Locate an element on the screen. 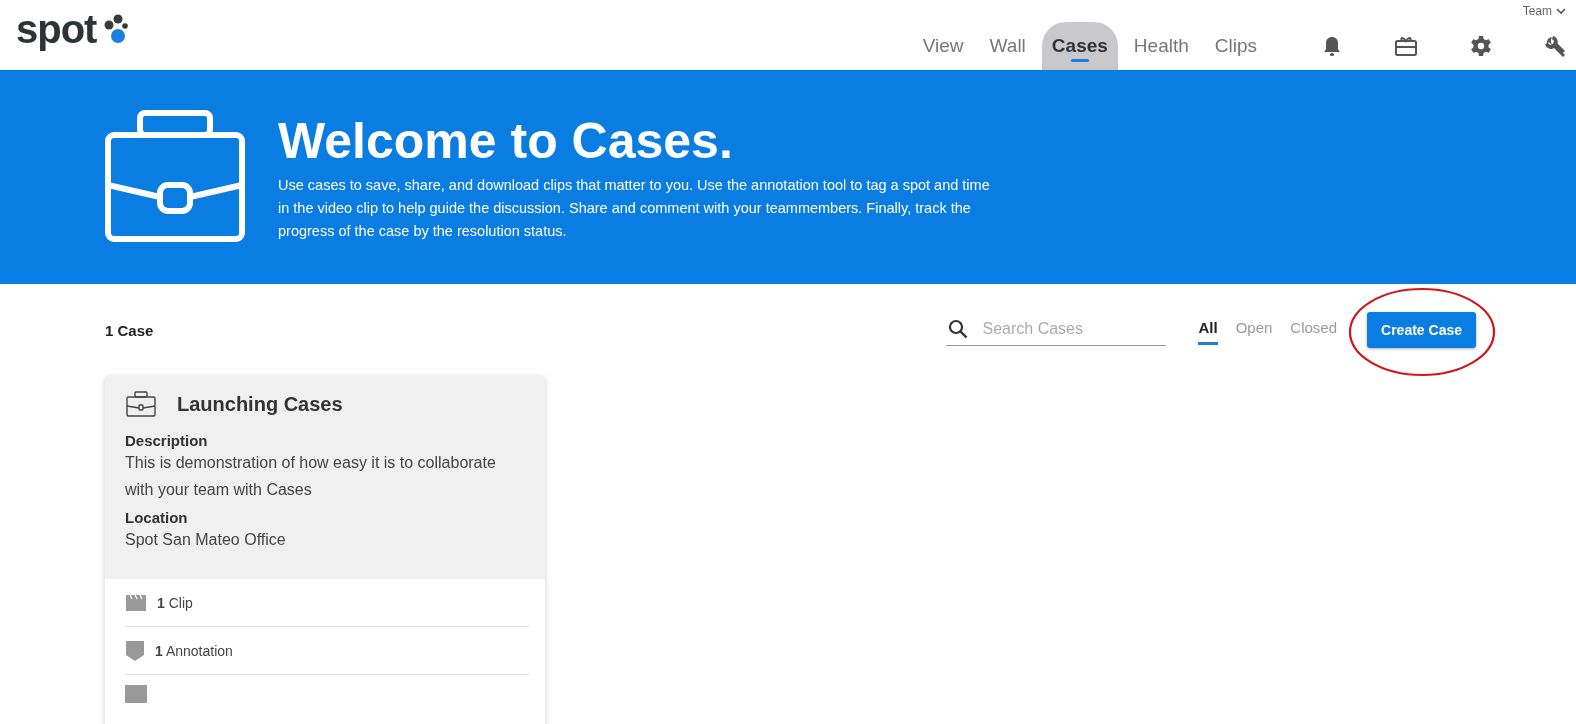  case-location: Spot San Mateo Office is located at coordinates (206, 540).